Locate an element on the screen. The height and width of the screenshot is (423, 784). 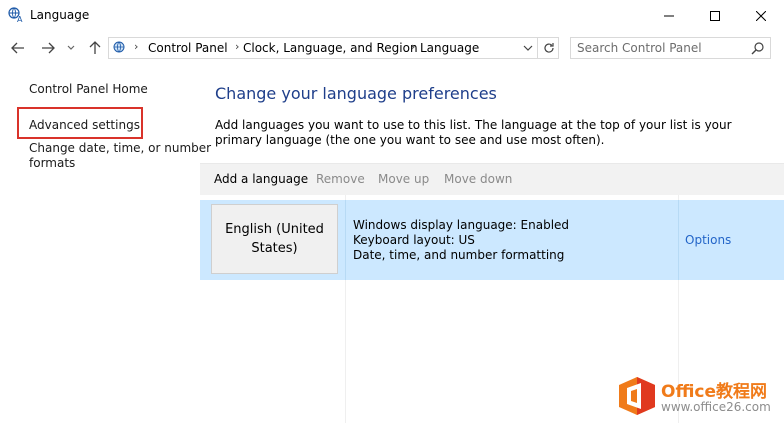
watermark-name: Office教程网 is located at coordinates (714, 392).